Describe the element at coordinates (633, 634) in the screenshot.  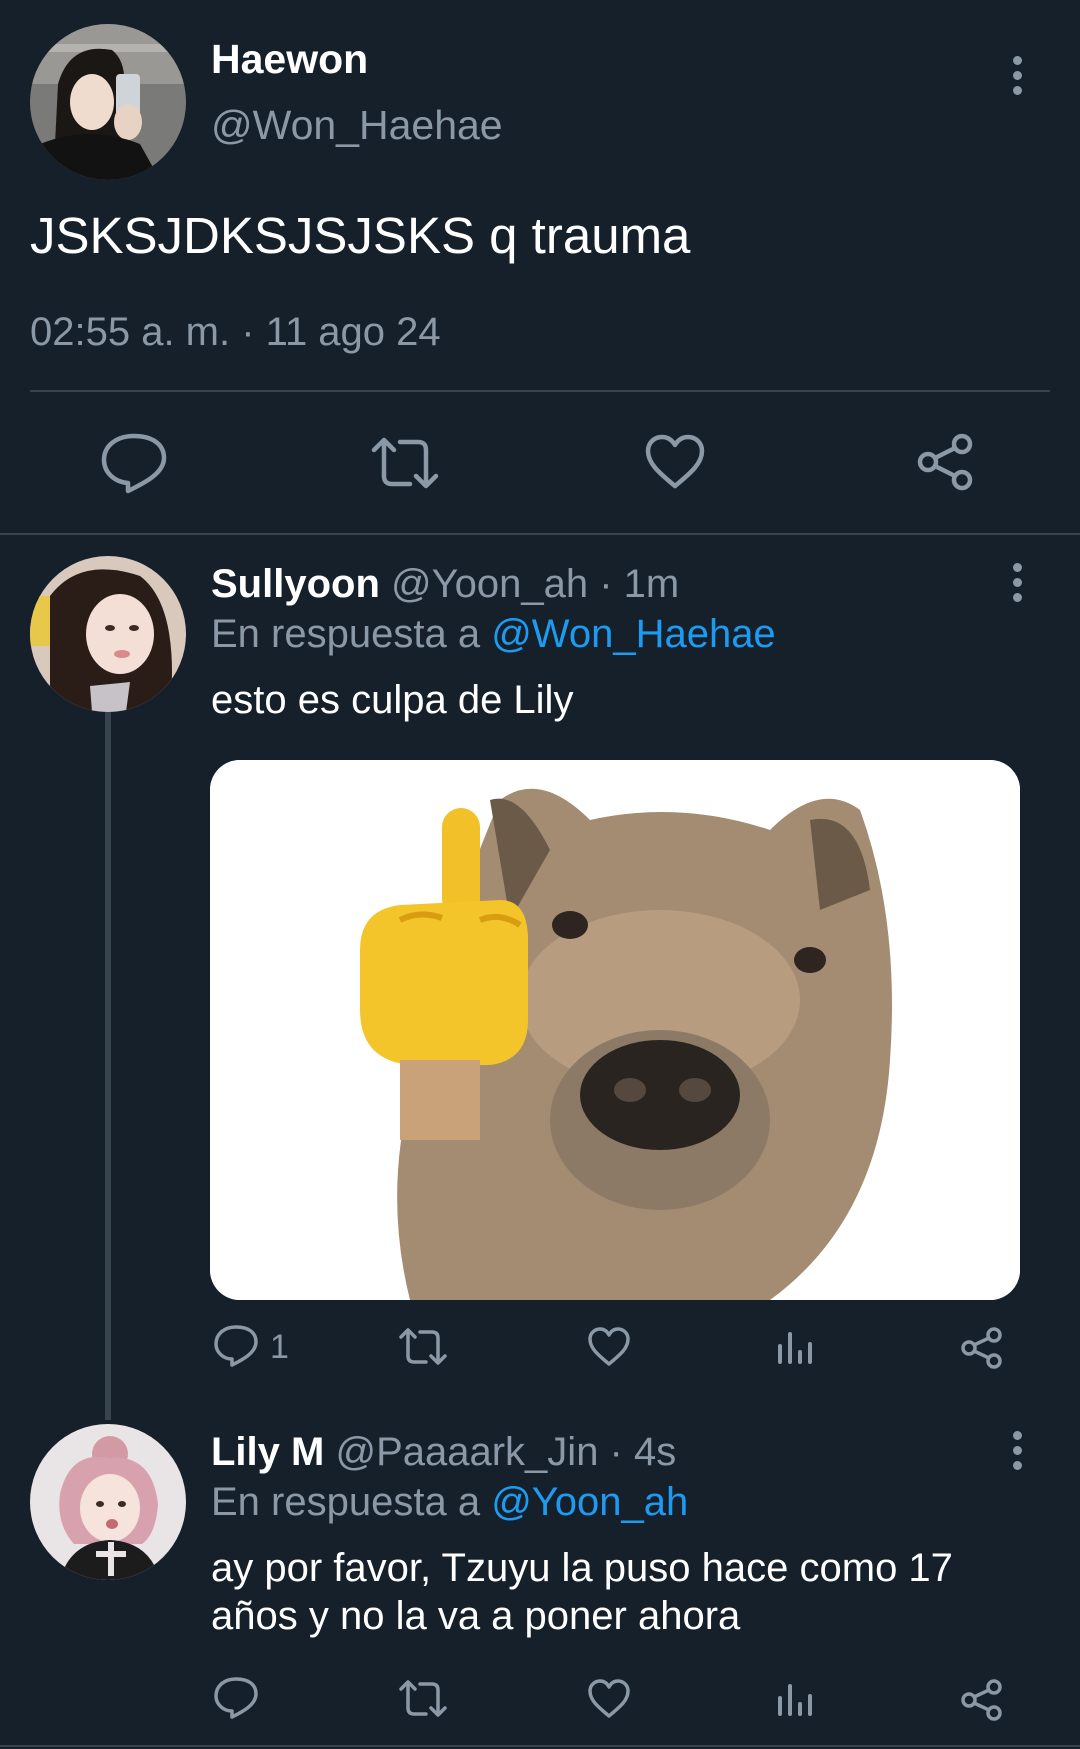
I see `mention-link: @Won_Haehae` at that location.